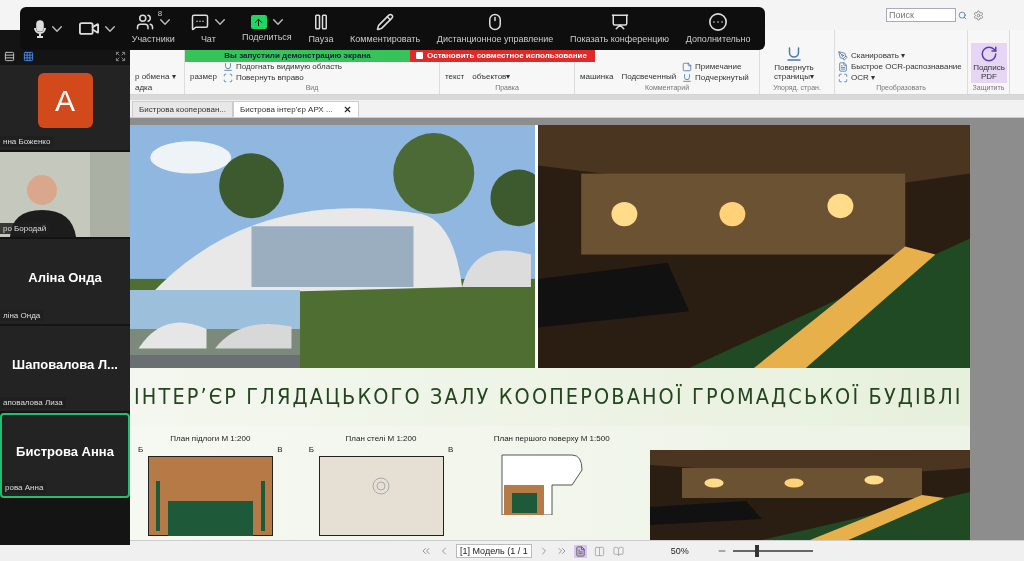 Image resolution: width=1024 pixels, height=561 pixels. What do you see at coordinates (267, 37) in the screenshot?
I see `toolbar-label: Поделиться` at bounding box center [267, 37].